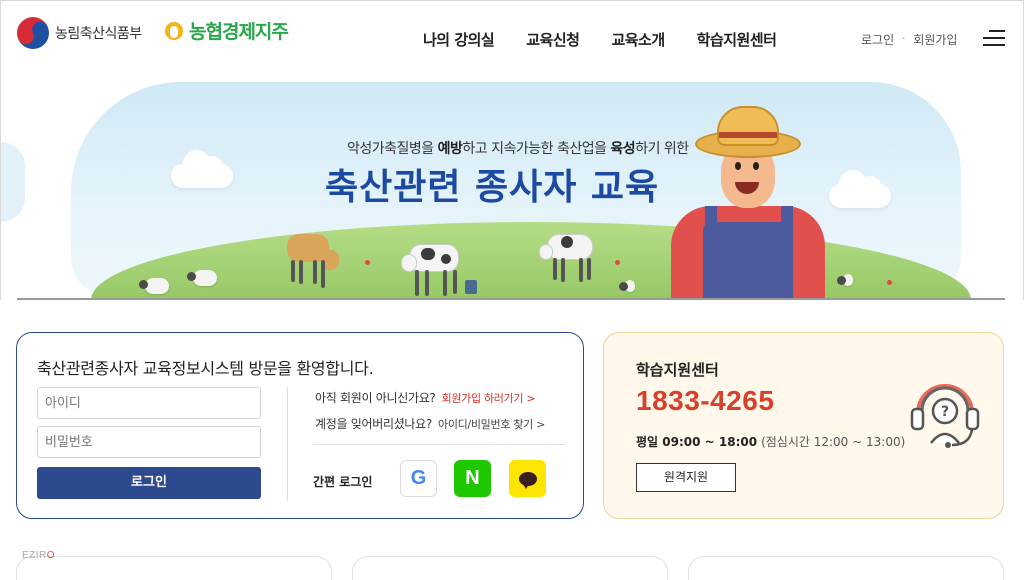  Describe the element at coordinates (343, 482) in the screenshot. I see `easy-login-label: 간편 로그인` at that location.